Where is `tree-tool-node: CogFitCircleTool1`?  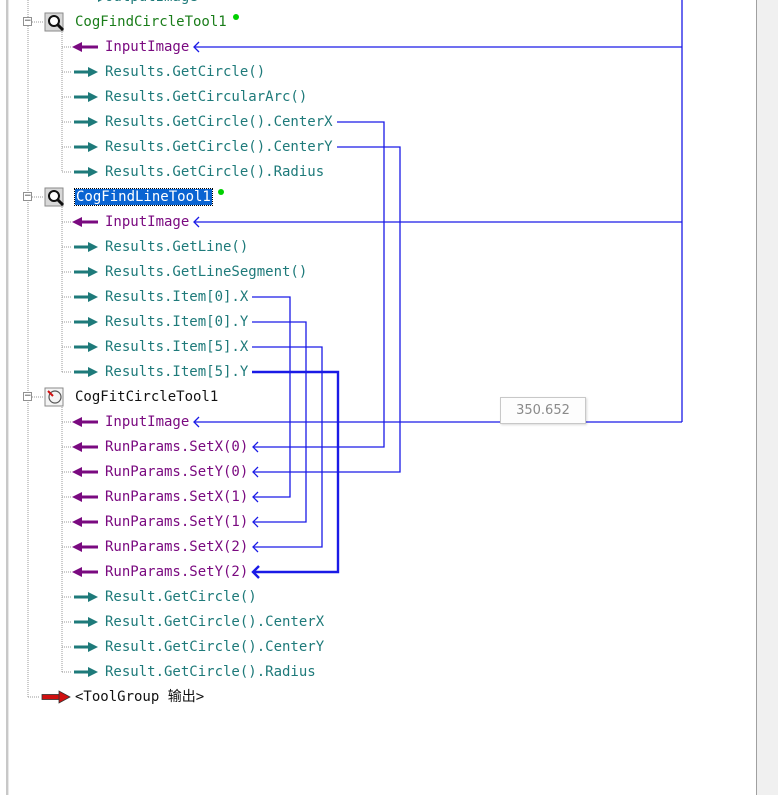
tree-tool-node: CogFitCircleTool1 is located at coordinates (146, 397).